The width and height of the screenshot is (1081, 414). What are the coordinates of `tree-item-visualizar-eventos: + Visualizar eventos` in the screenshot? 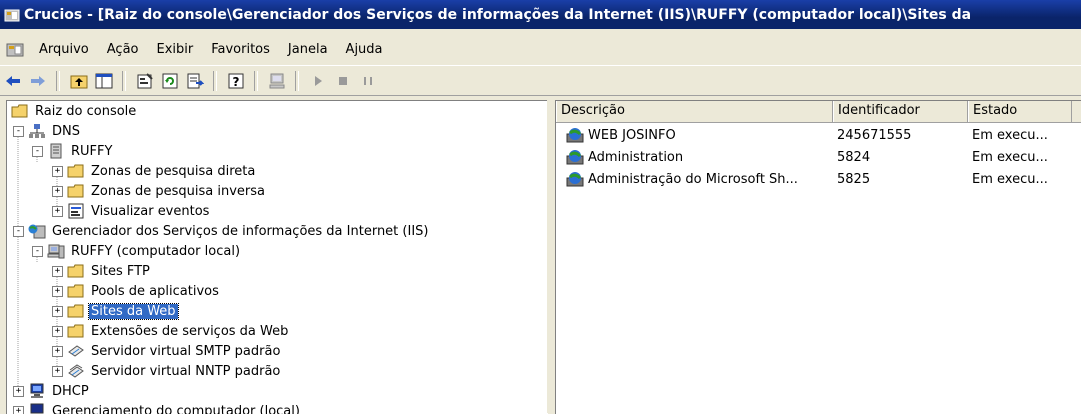 It's located at (131, 211).